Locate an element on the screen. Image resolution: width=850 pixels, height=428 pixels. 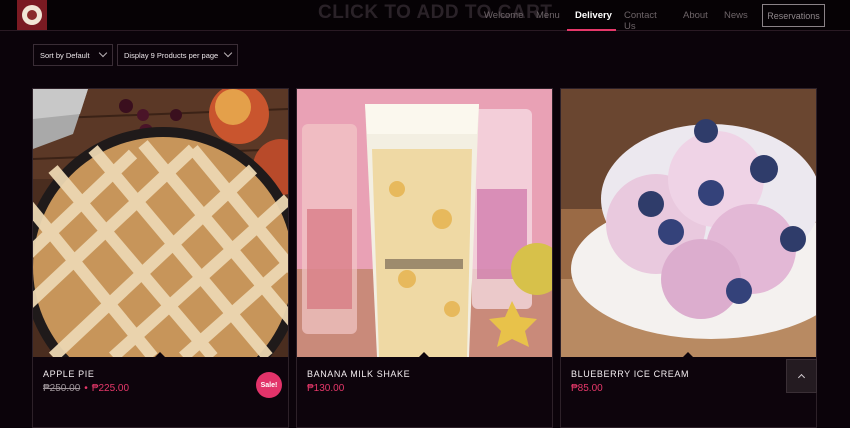
product-price-value: ₱85.00 is located at coordinates (587, 388).